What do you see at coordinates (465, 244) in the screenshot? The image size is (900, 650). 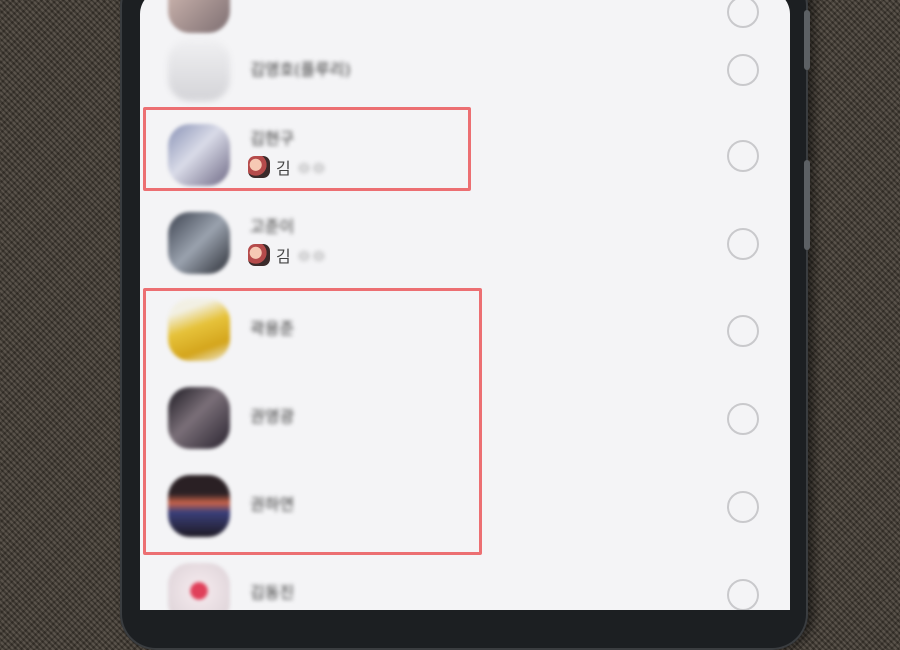 I see `list-item-friend: 고준이 김 ㅇㅇ` at bounding box center [465, 244].